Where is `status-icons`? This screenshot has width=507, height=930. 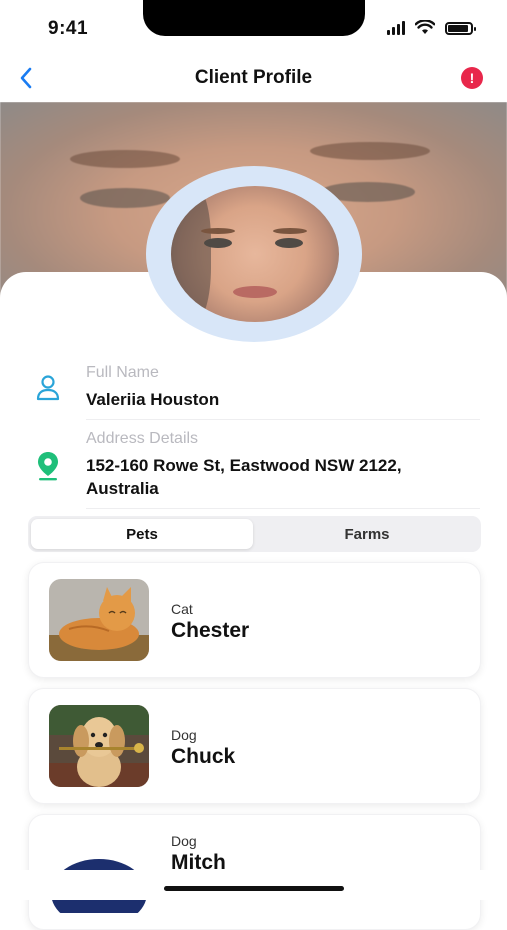 status-icons is located at coordinates (431, 27).